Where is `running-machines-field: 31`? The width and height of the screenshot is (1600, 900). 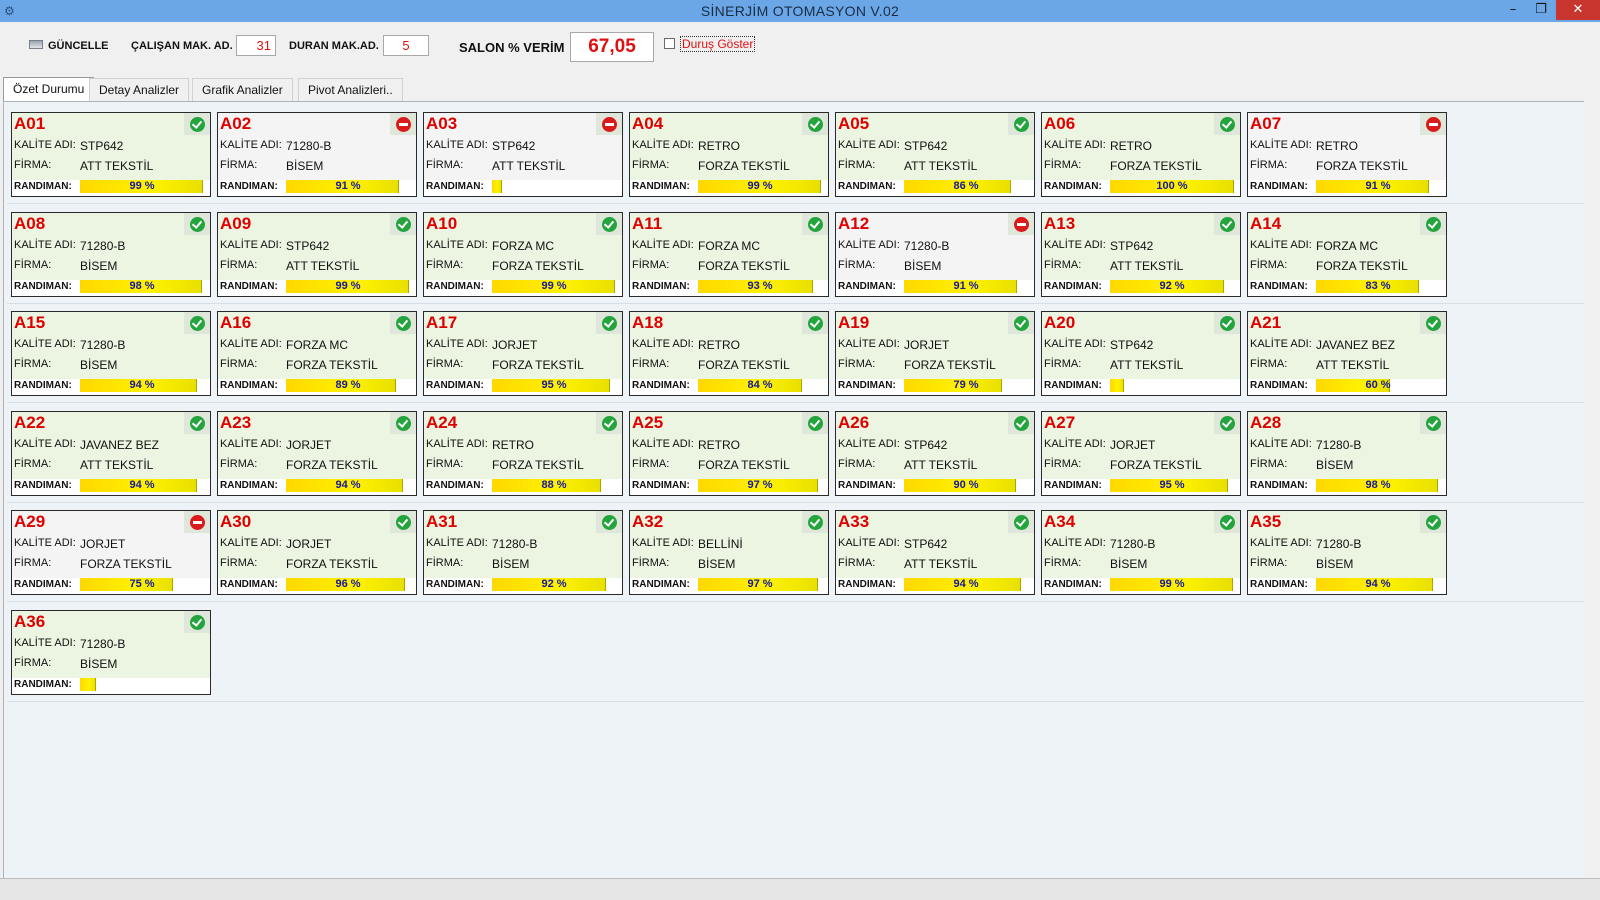
running-machines-field: 31 is located at coordinates (256, 45).